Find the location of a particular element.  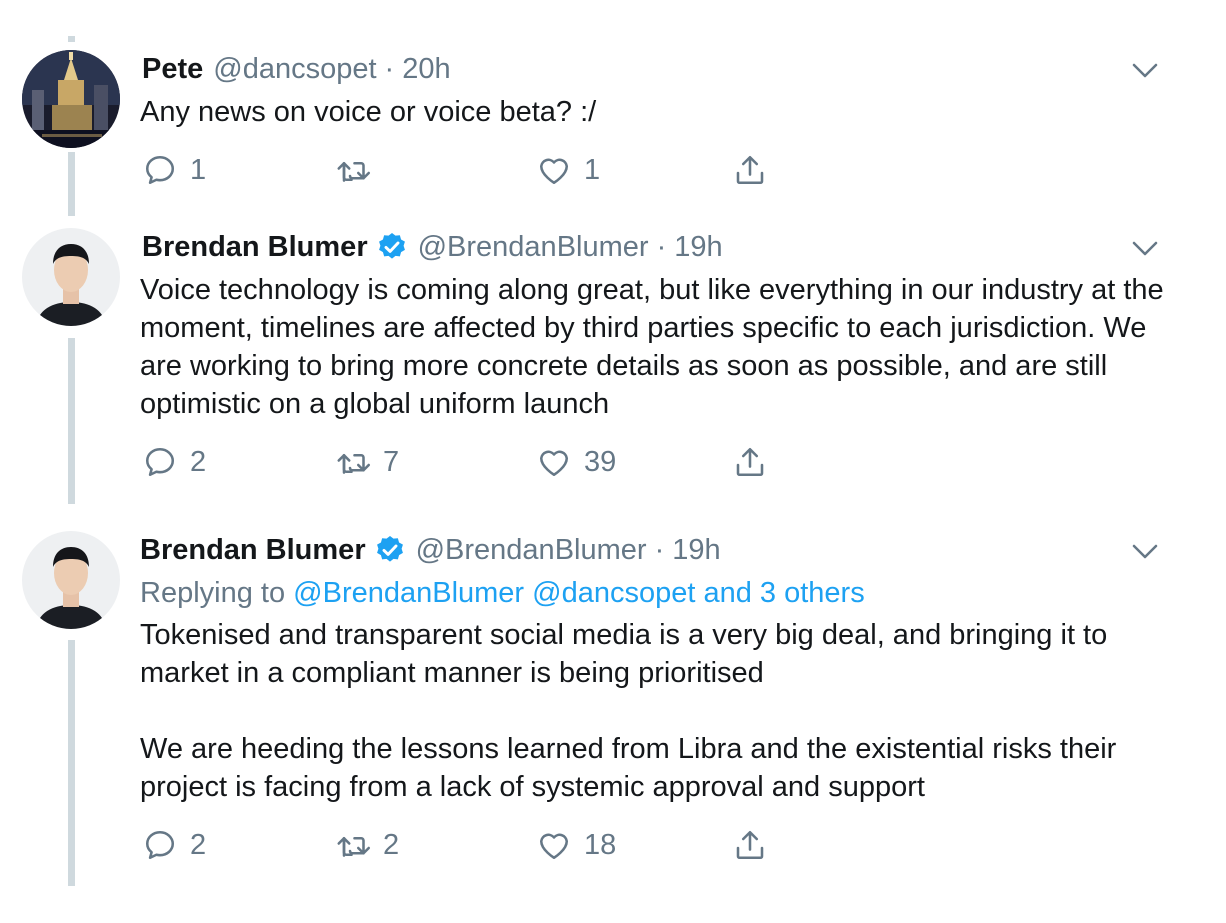

retweet-button: 2 is located at coordinates (367, 845).